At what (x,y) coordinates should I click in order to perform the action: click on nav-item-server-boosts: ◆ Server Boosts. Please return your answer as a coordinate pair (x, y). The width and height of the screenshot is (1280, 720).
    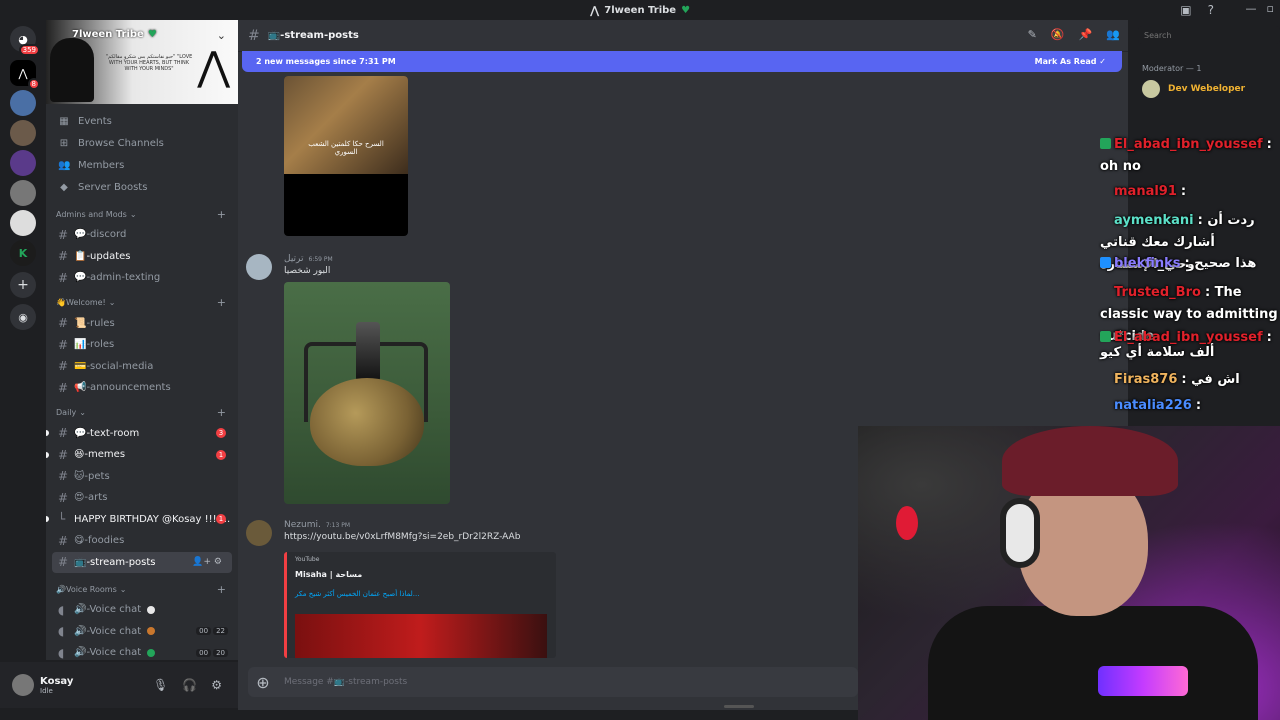
    Looking at the image, I should click on (142, 187).